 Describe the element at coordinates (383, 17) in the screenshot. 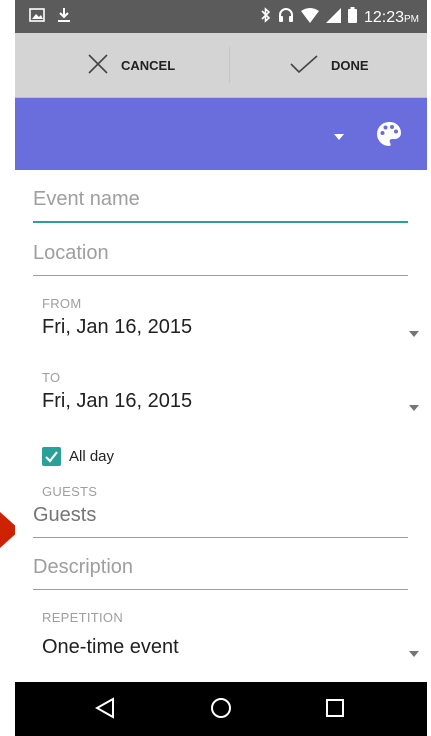

I see `clock-time: 12:23` at that location.